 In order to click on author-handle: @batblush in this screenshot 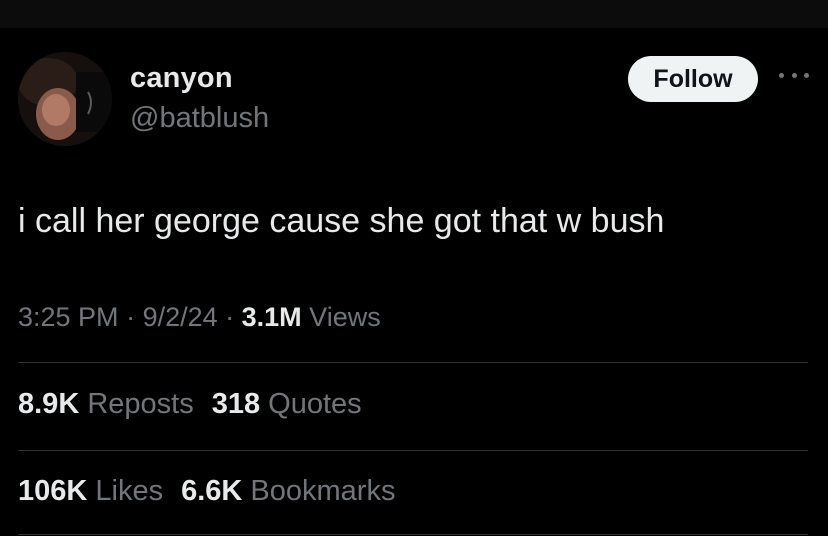, I will do `click(199, 118)`.